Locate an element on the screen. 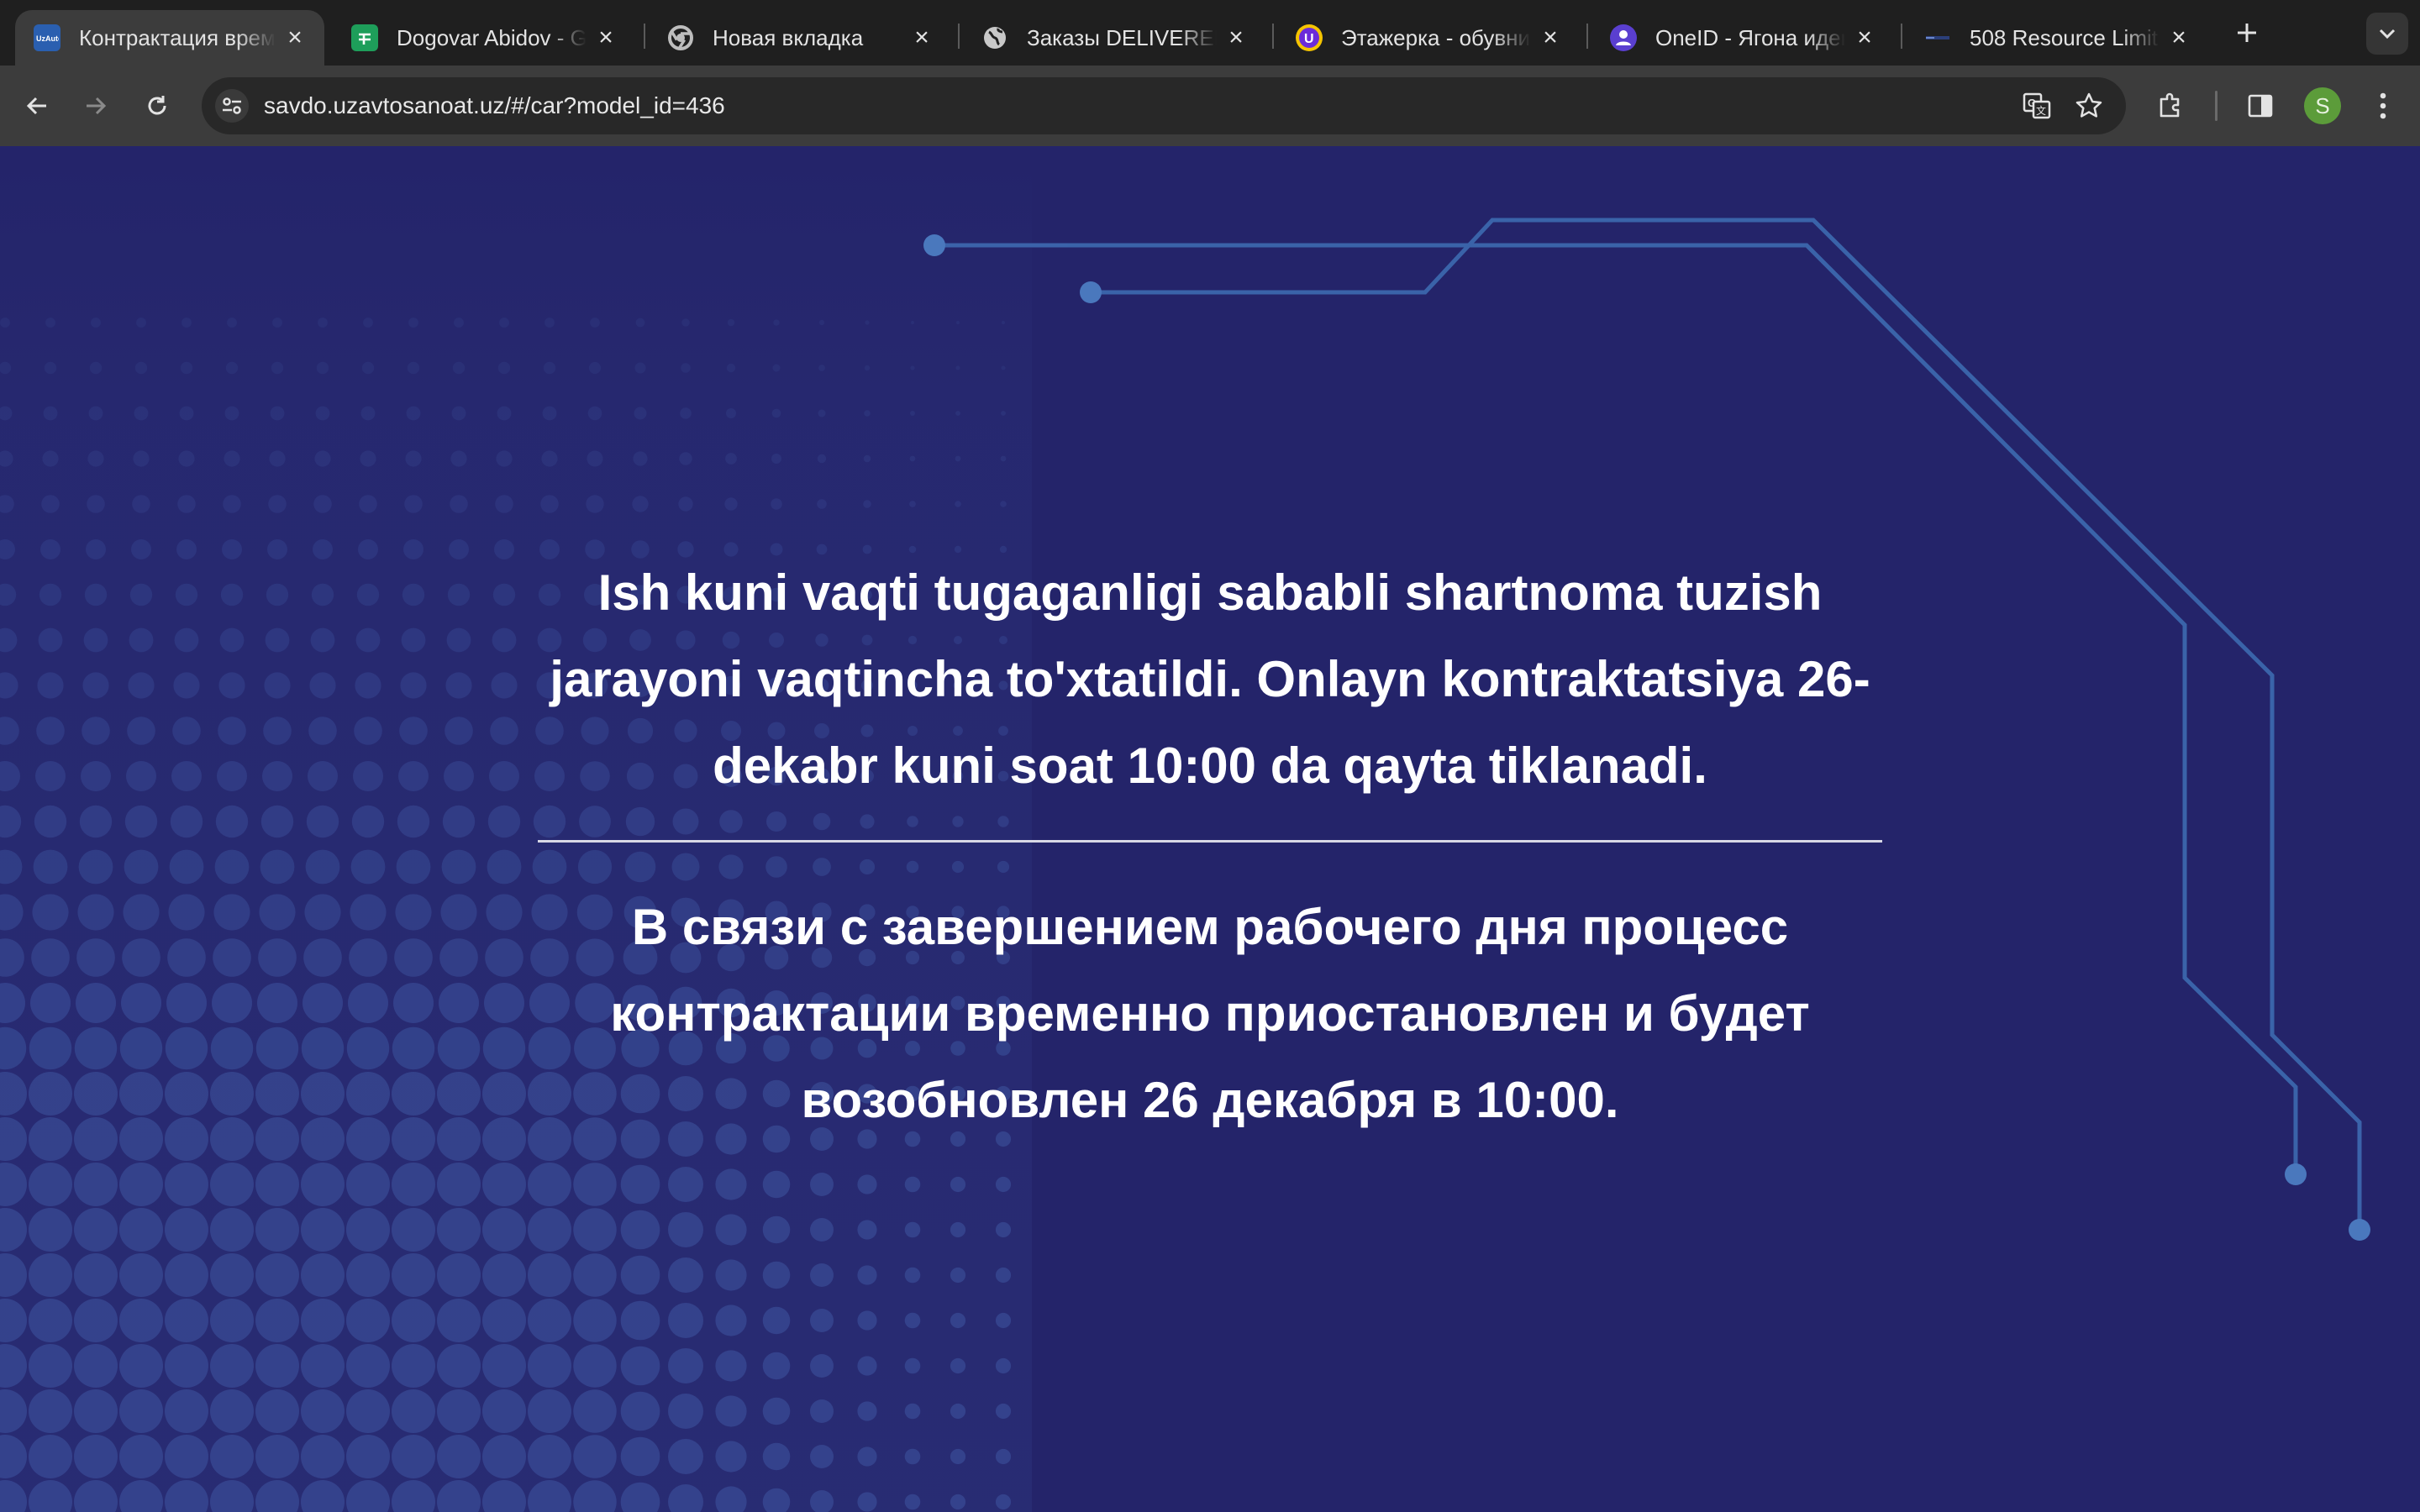 Image resolution: width=2420 pixels, height=1512 pixels. svg-text: UzAuto is located at coordinates (47, 38).